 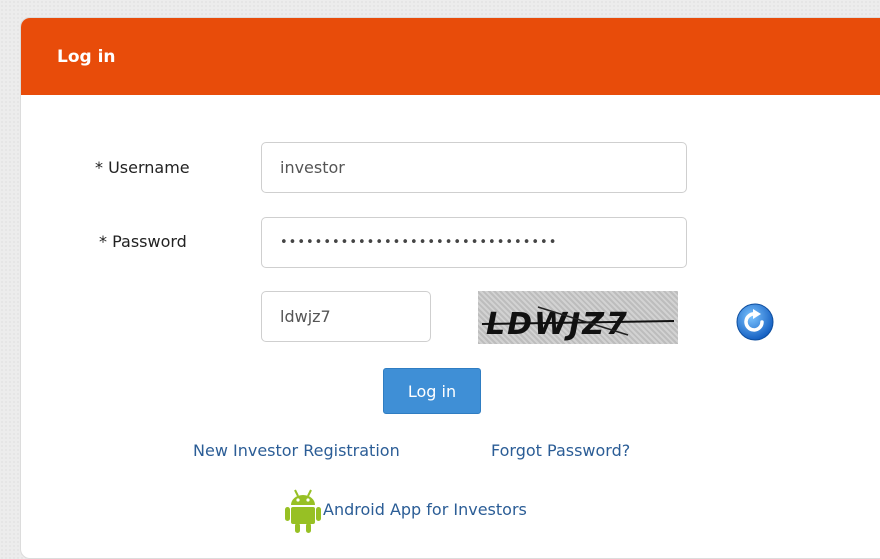 What do you see at coordinates (450, 56) in the screenshot?
I see `panel-header: Log in` at bounding box center [450, 56].